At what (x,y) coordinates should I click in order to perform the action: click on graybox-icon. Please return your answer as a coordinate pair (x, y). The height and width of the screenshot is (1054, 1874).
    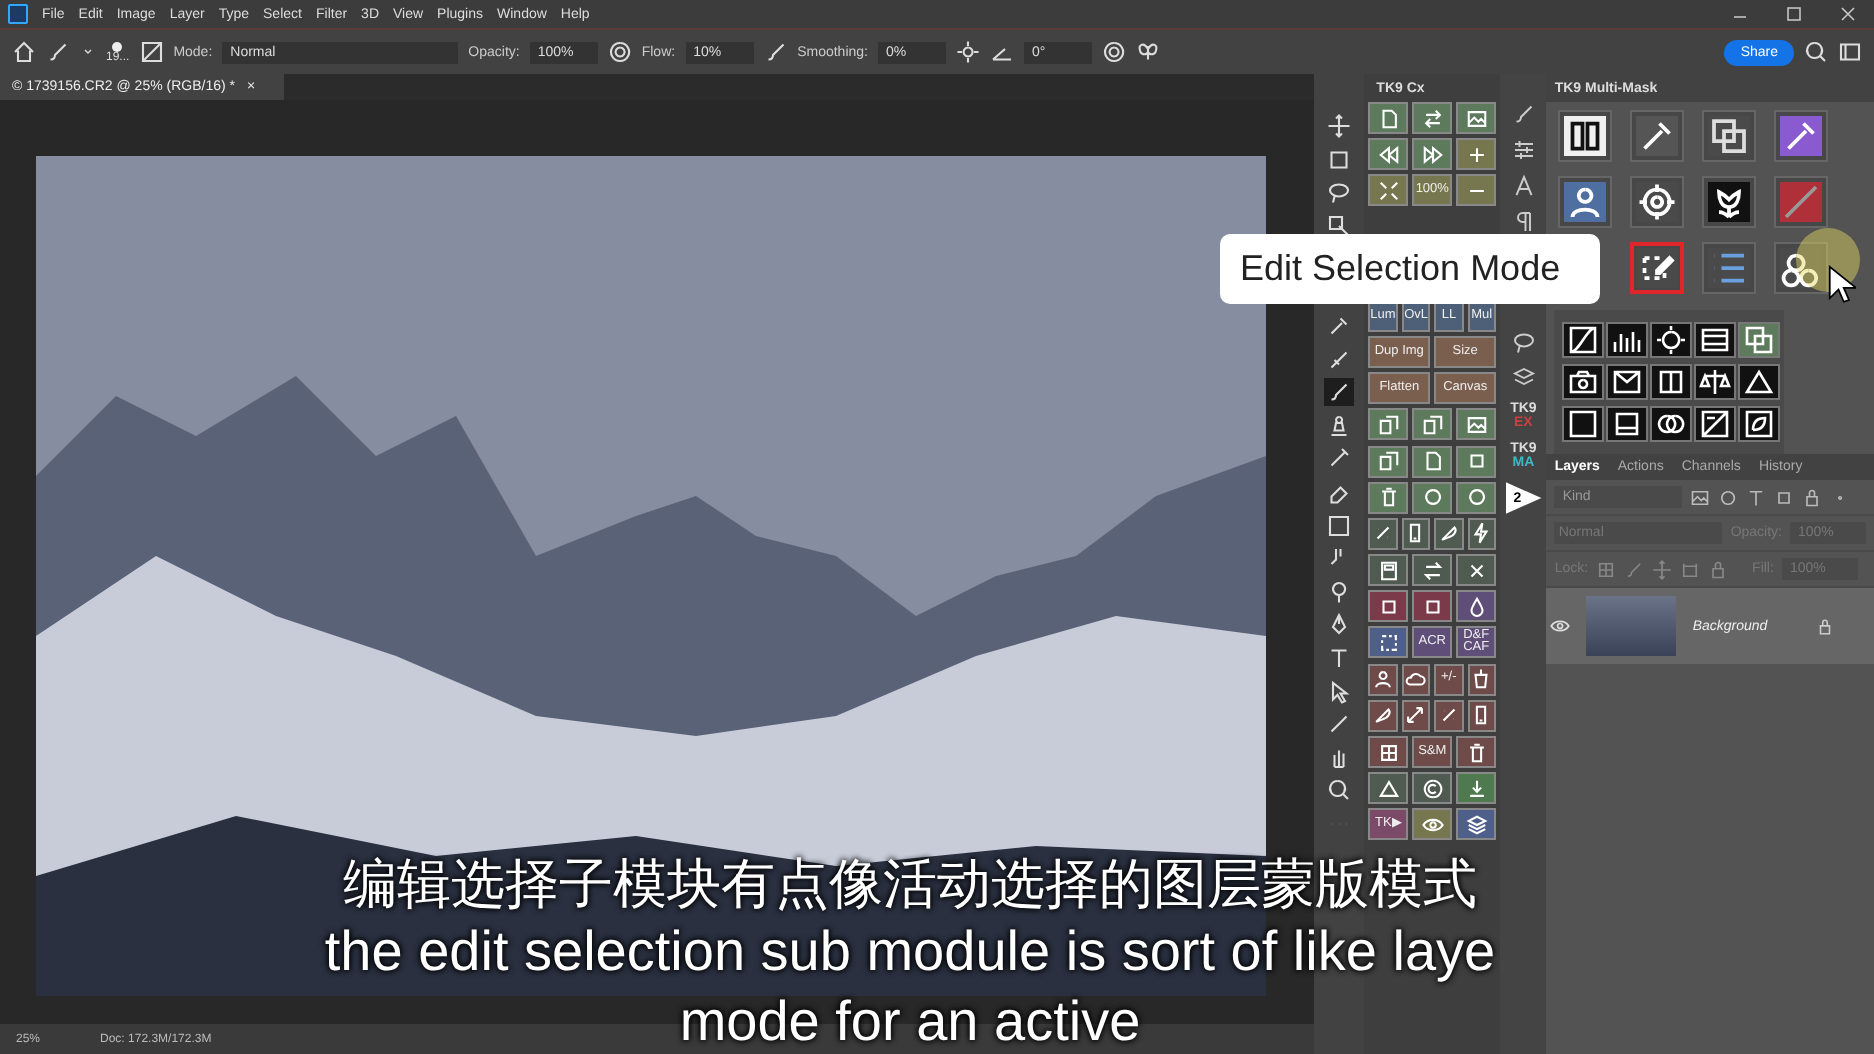
    Looking at the image, I should click on (1627, 424).